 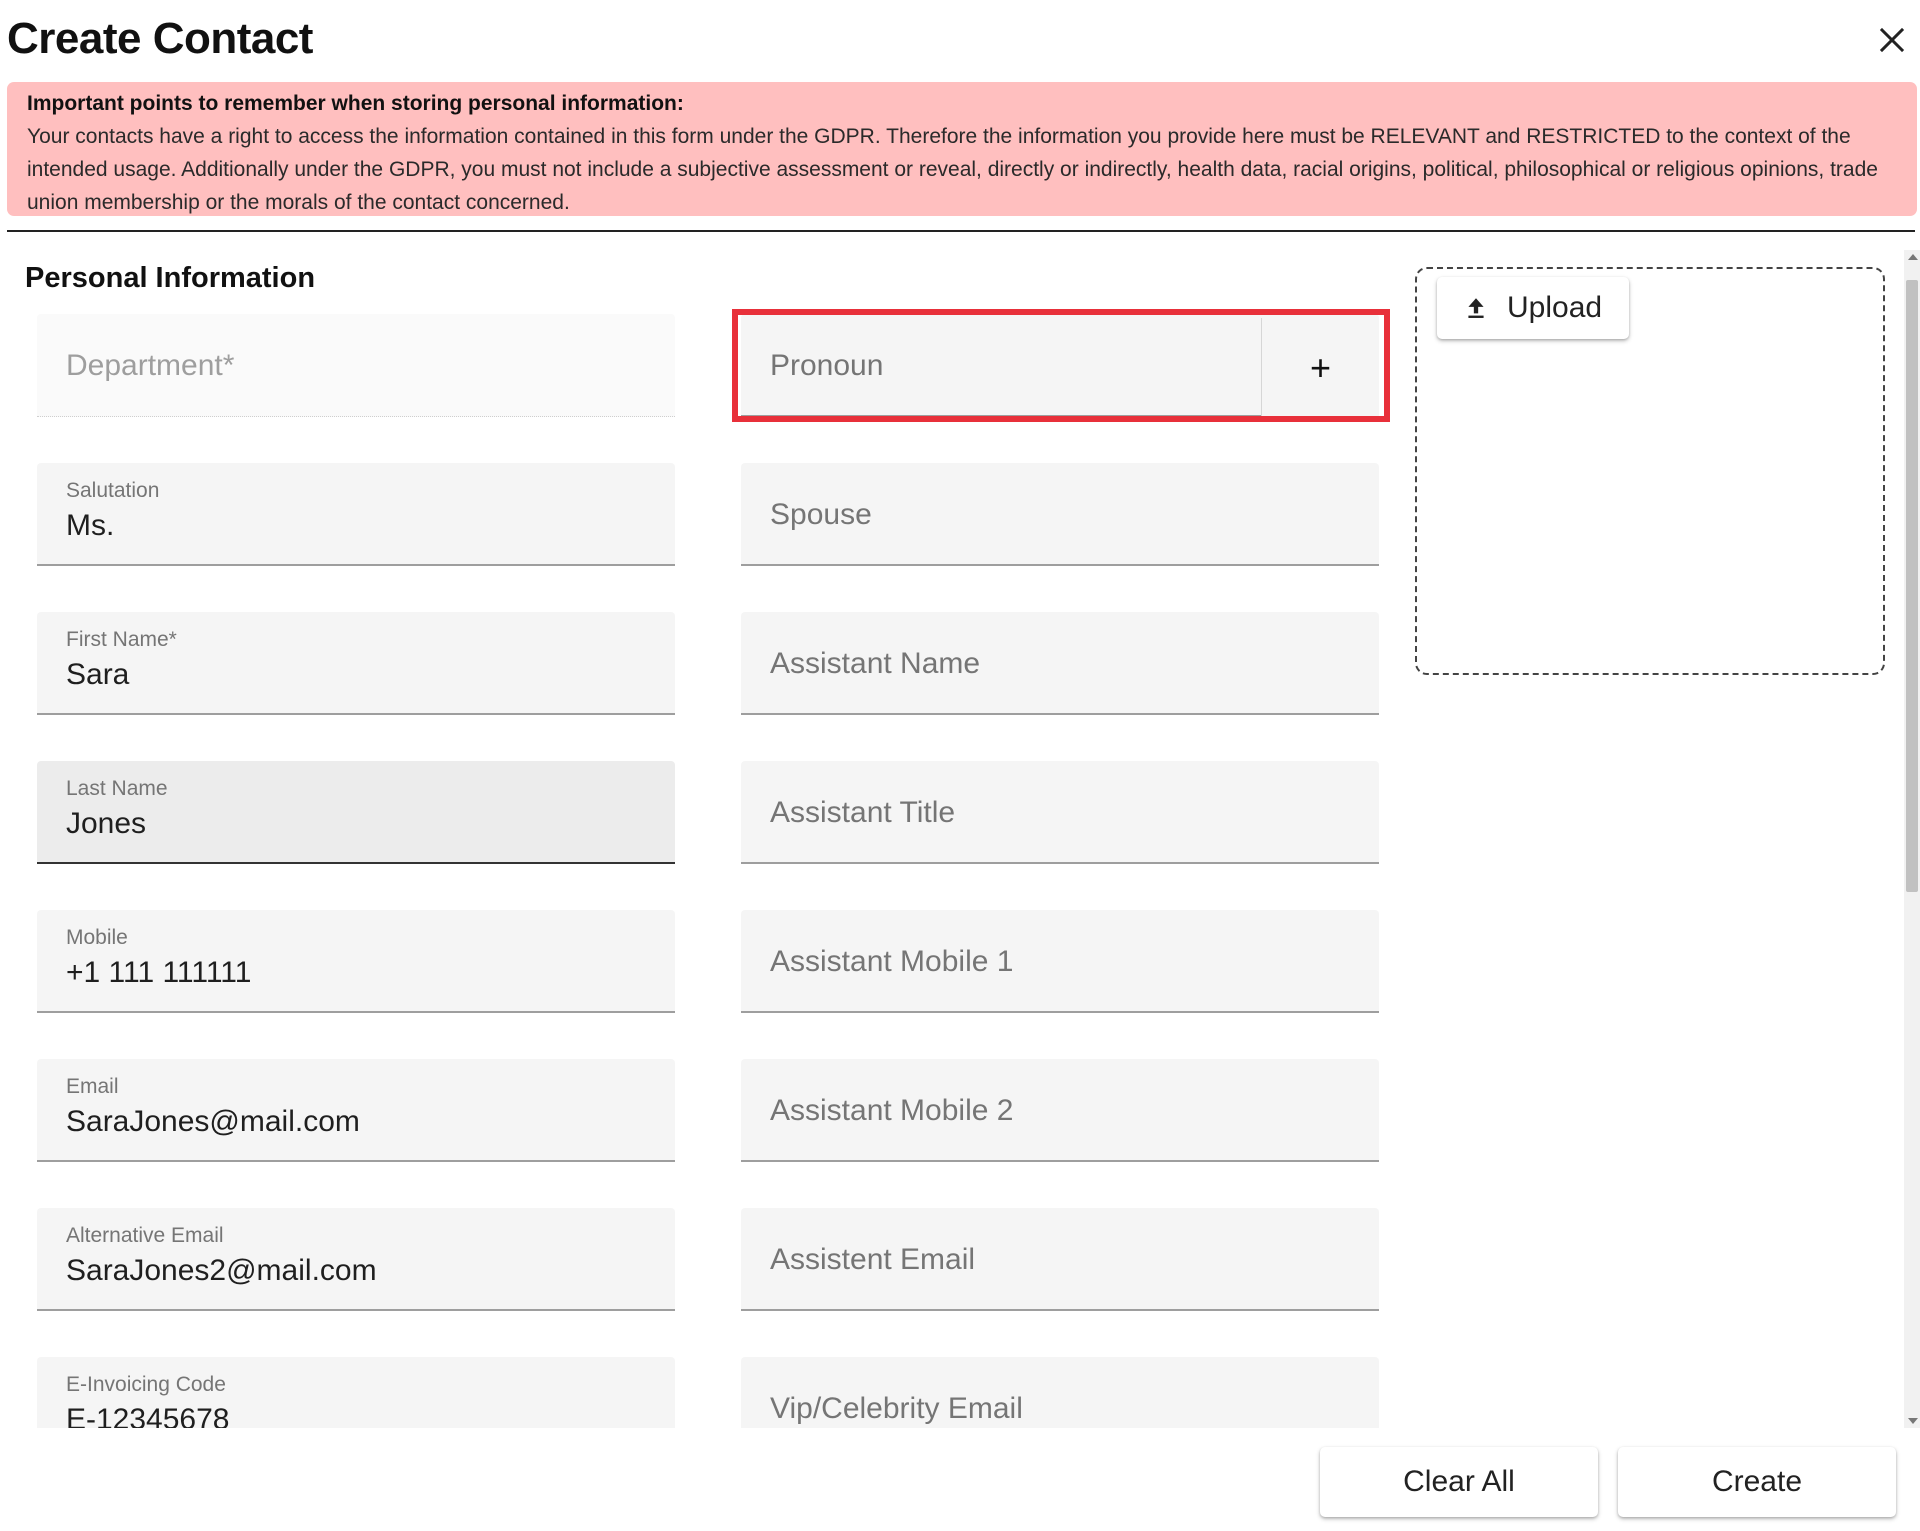 I want to click on department-placeholder: Department*, so click(x=150, y=365).